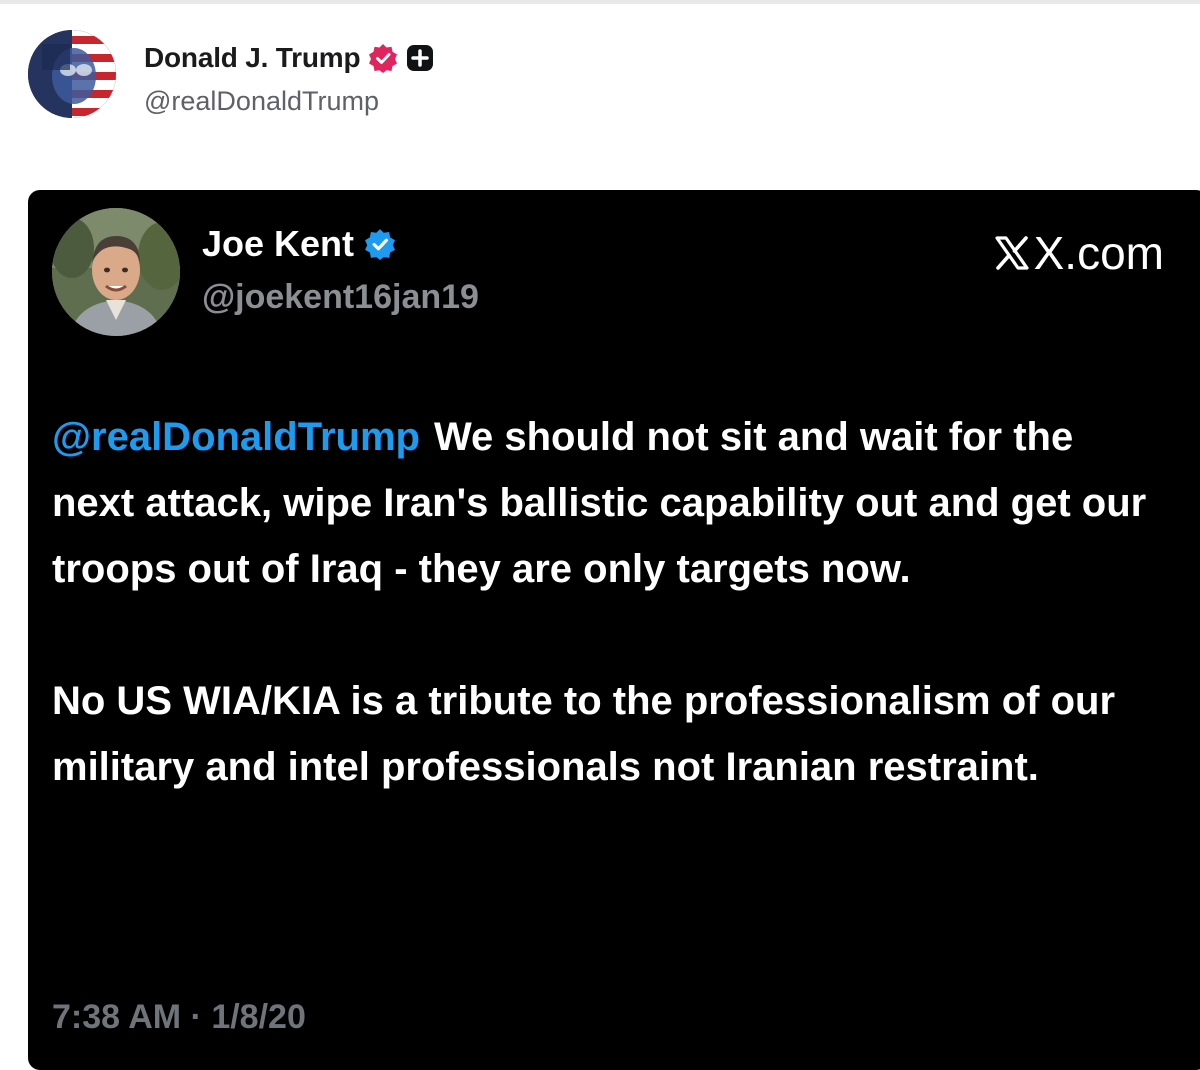 This screenshot has width=1200, height=1070. What do you see at coordinates (236, 437) in the screenshot?
I see `mention-link: @realDonaldTrump` at bounding box center [236, 437].